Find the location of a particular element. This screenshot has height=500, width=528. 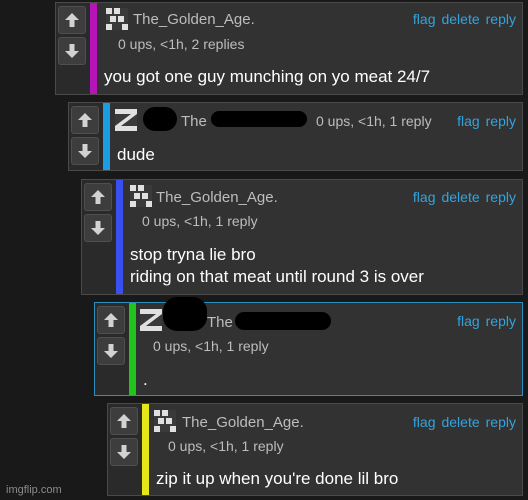

comment-body: you got one guy munching on yo meat 24/7 is located at coordinates (267, 77).